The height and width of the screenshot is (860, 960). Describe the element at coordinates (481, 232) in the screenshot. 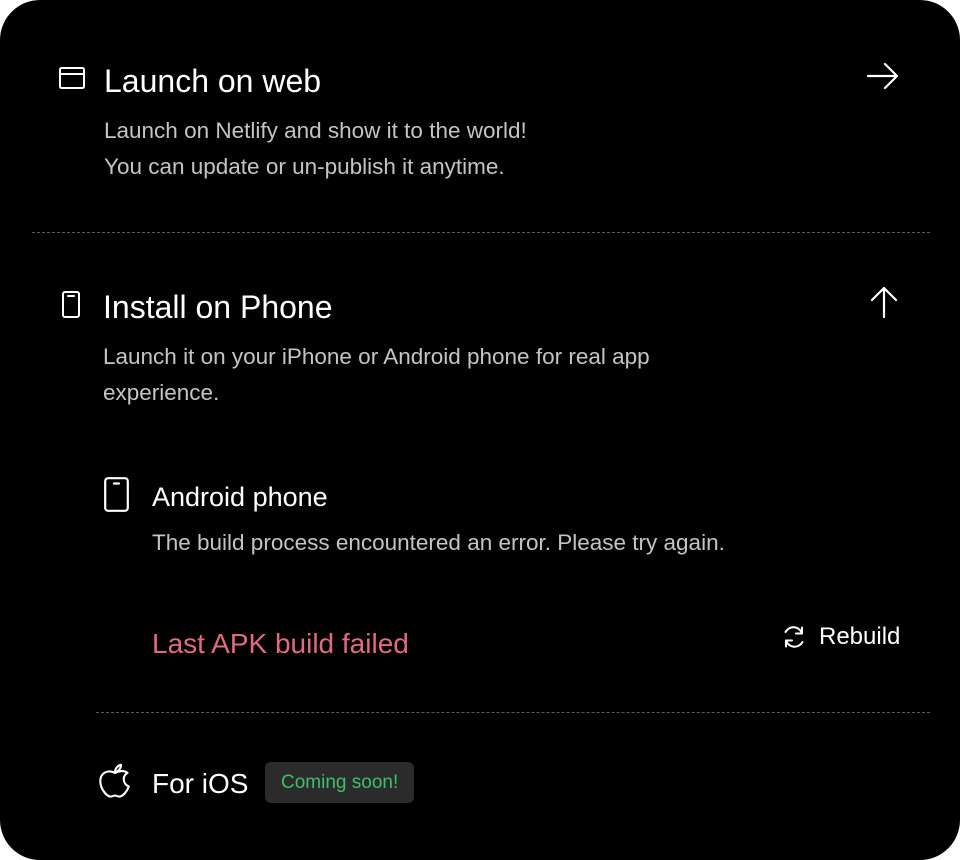

I see `section-divider` at that location.